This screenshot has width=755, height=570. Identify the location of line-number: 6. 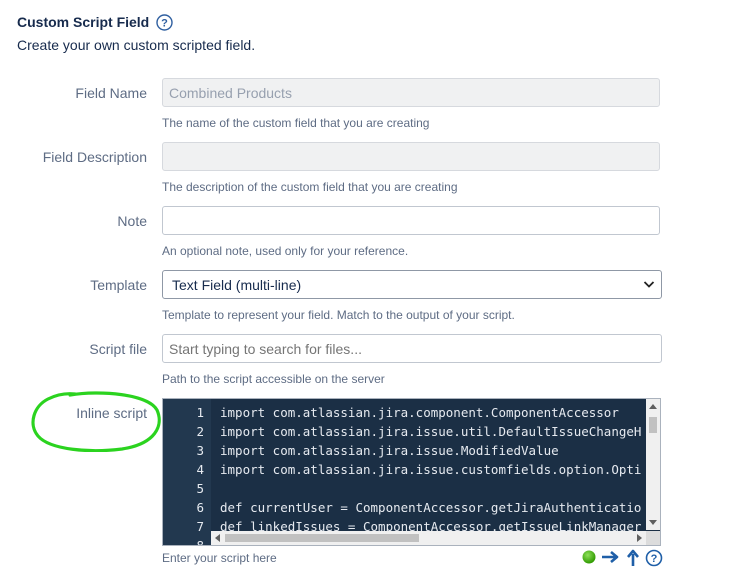
(200, 507).